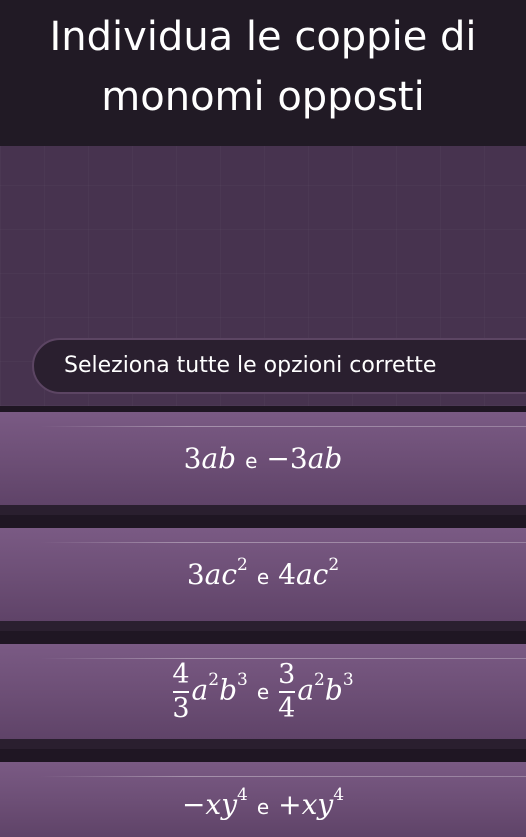  I want to click on question-title-line-2: monomi opposti, so click(263, 97).